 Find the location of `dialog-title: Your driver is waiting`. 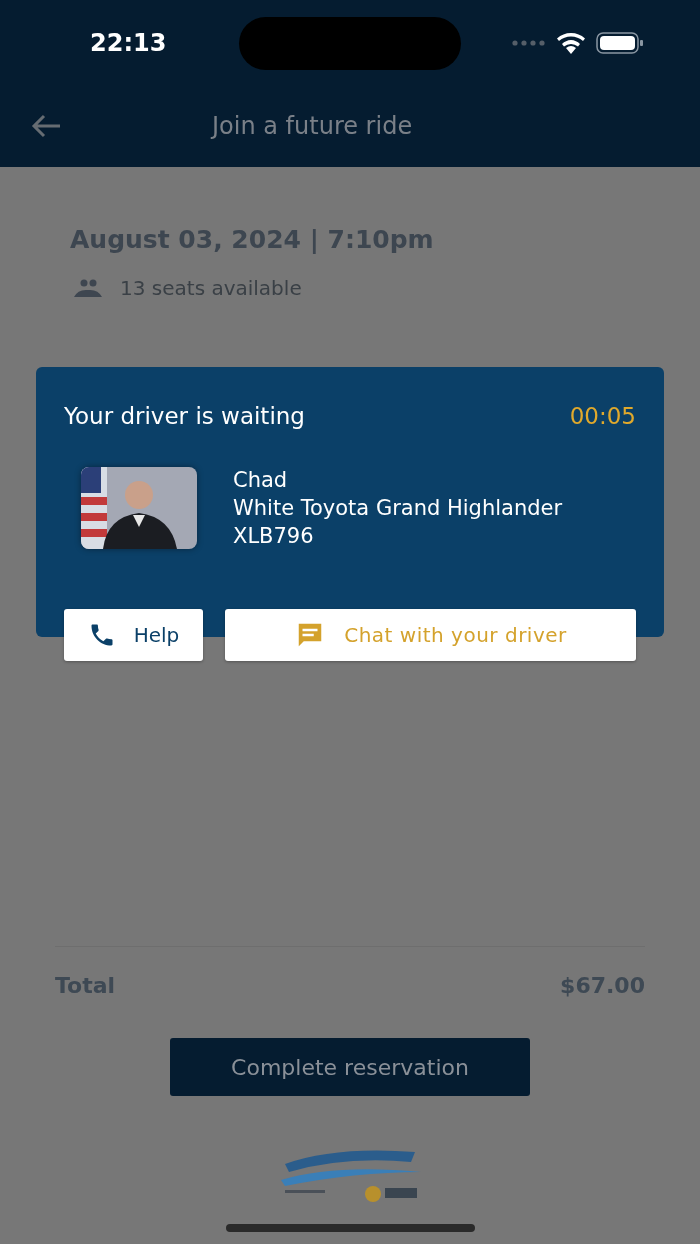

dialog-title: Your driver is waiting is located at coordinates (184, 416).